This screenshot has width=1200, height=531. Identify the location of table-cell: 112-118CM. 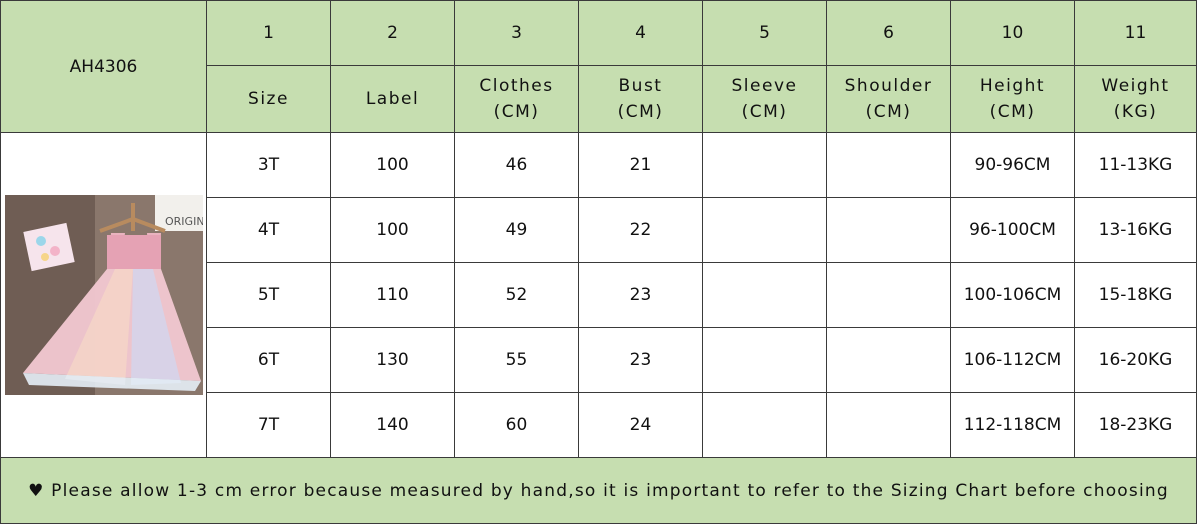
(1012, 425).